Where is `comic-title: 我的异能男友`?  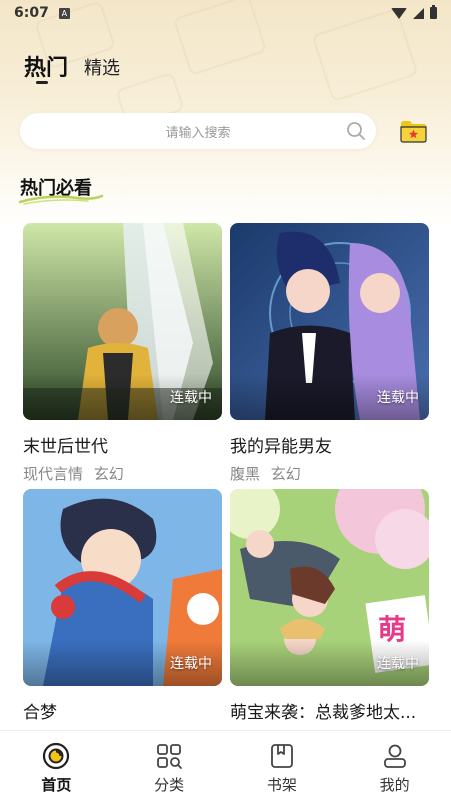
comic-title: 我的异能男友 is located at coordinates (329, 444).